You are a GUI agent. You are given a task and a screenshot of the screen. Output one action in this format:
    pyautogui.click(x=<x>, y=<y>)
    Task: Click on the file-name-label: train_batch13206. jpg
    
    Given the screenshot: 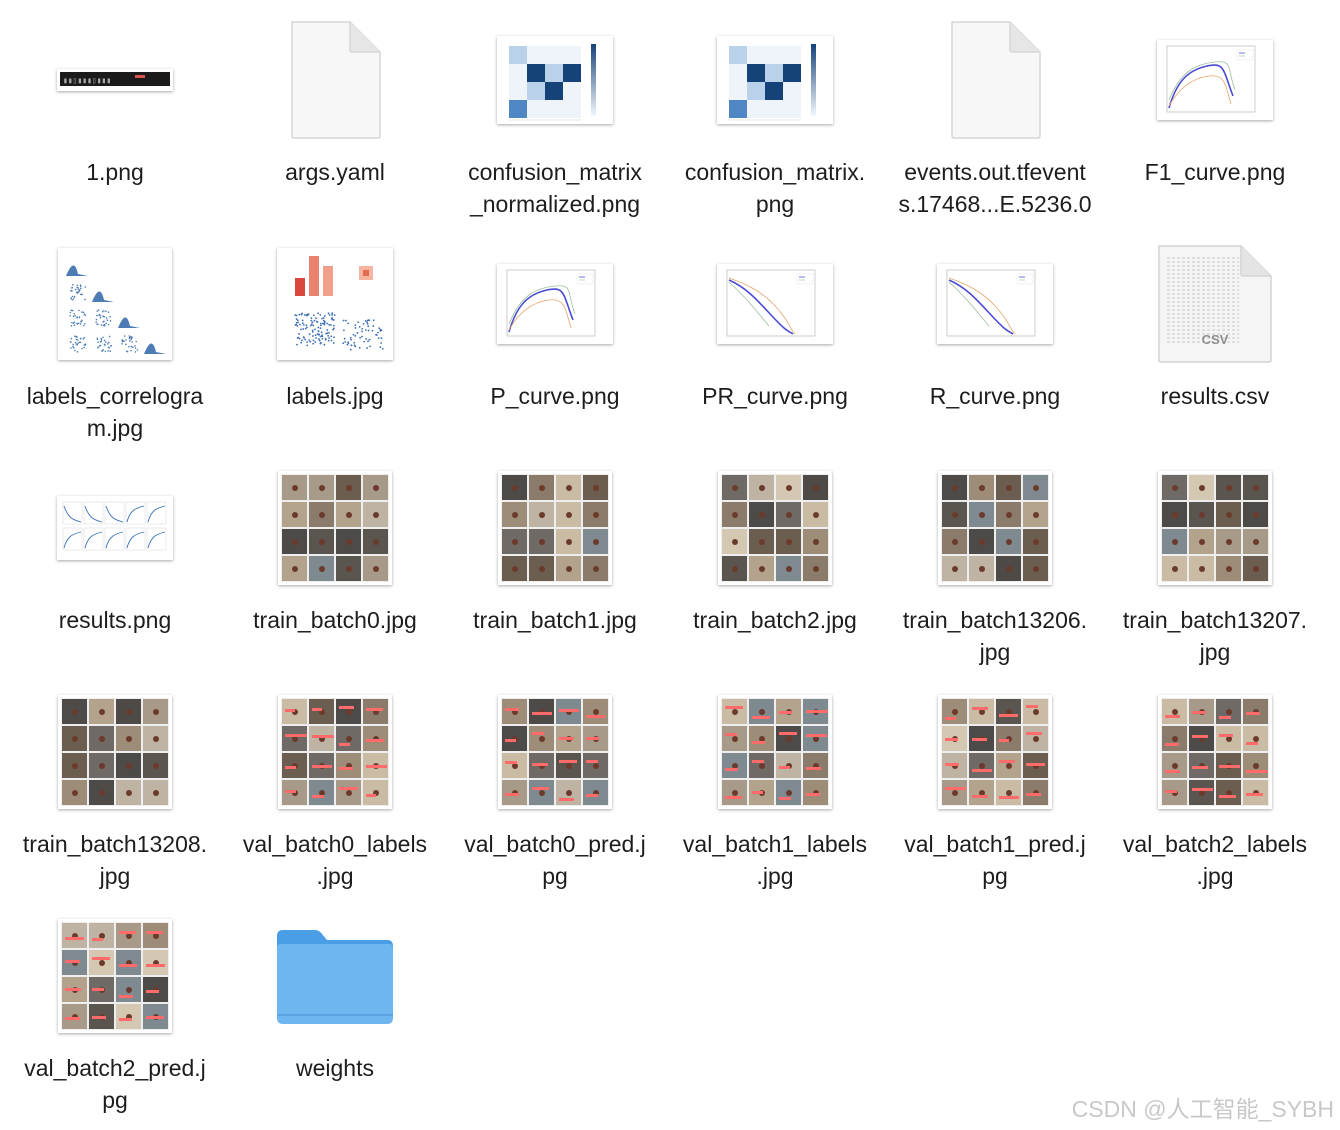 What is the action you would take?
    pyautogui.click(x=995, y=636)
    